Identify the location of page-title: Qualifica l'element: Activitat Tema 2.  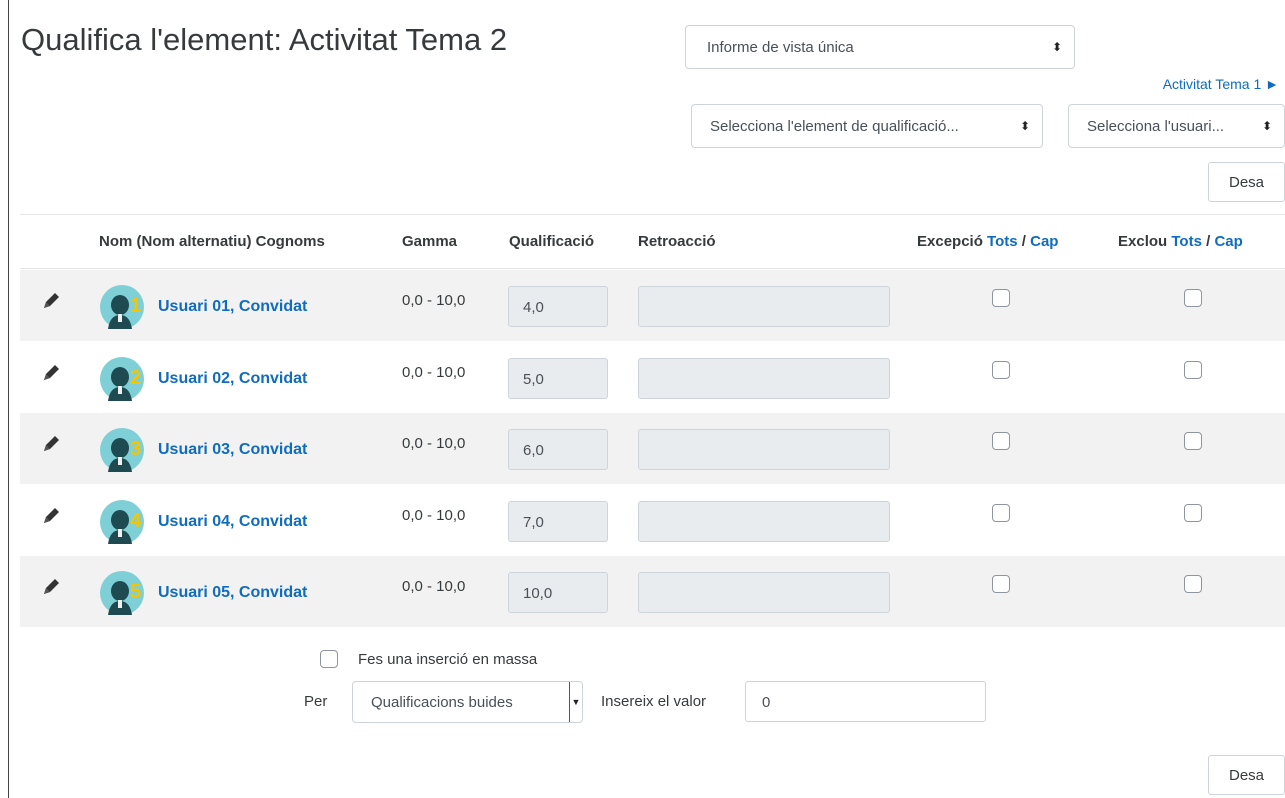
(264, 39).